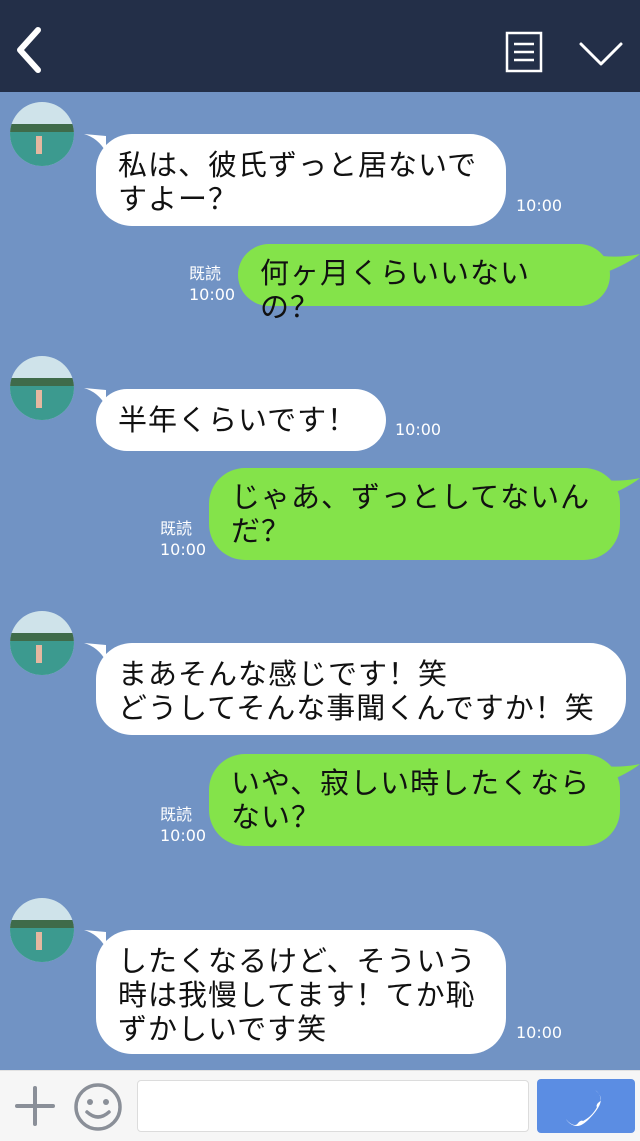 The height and width of the screenshot is (1141, 640). I want to click on smiley-icon, so click(98, 1107).